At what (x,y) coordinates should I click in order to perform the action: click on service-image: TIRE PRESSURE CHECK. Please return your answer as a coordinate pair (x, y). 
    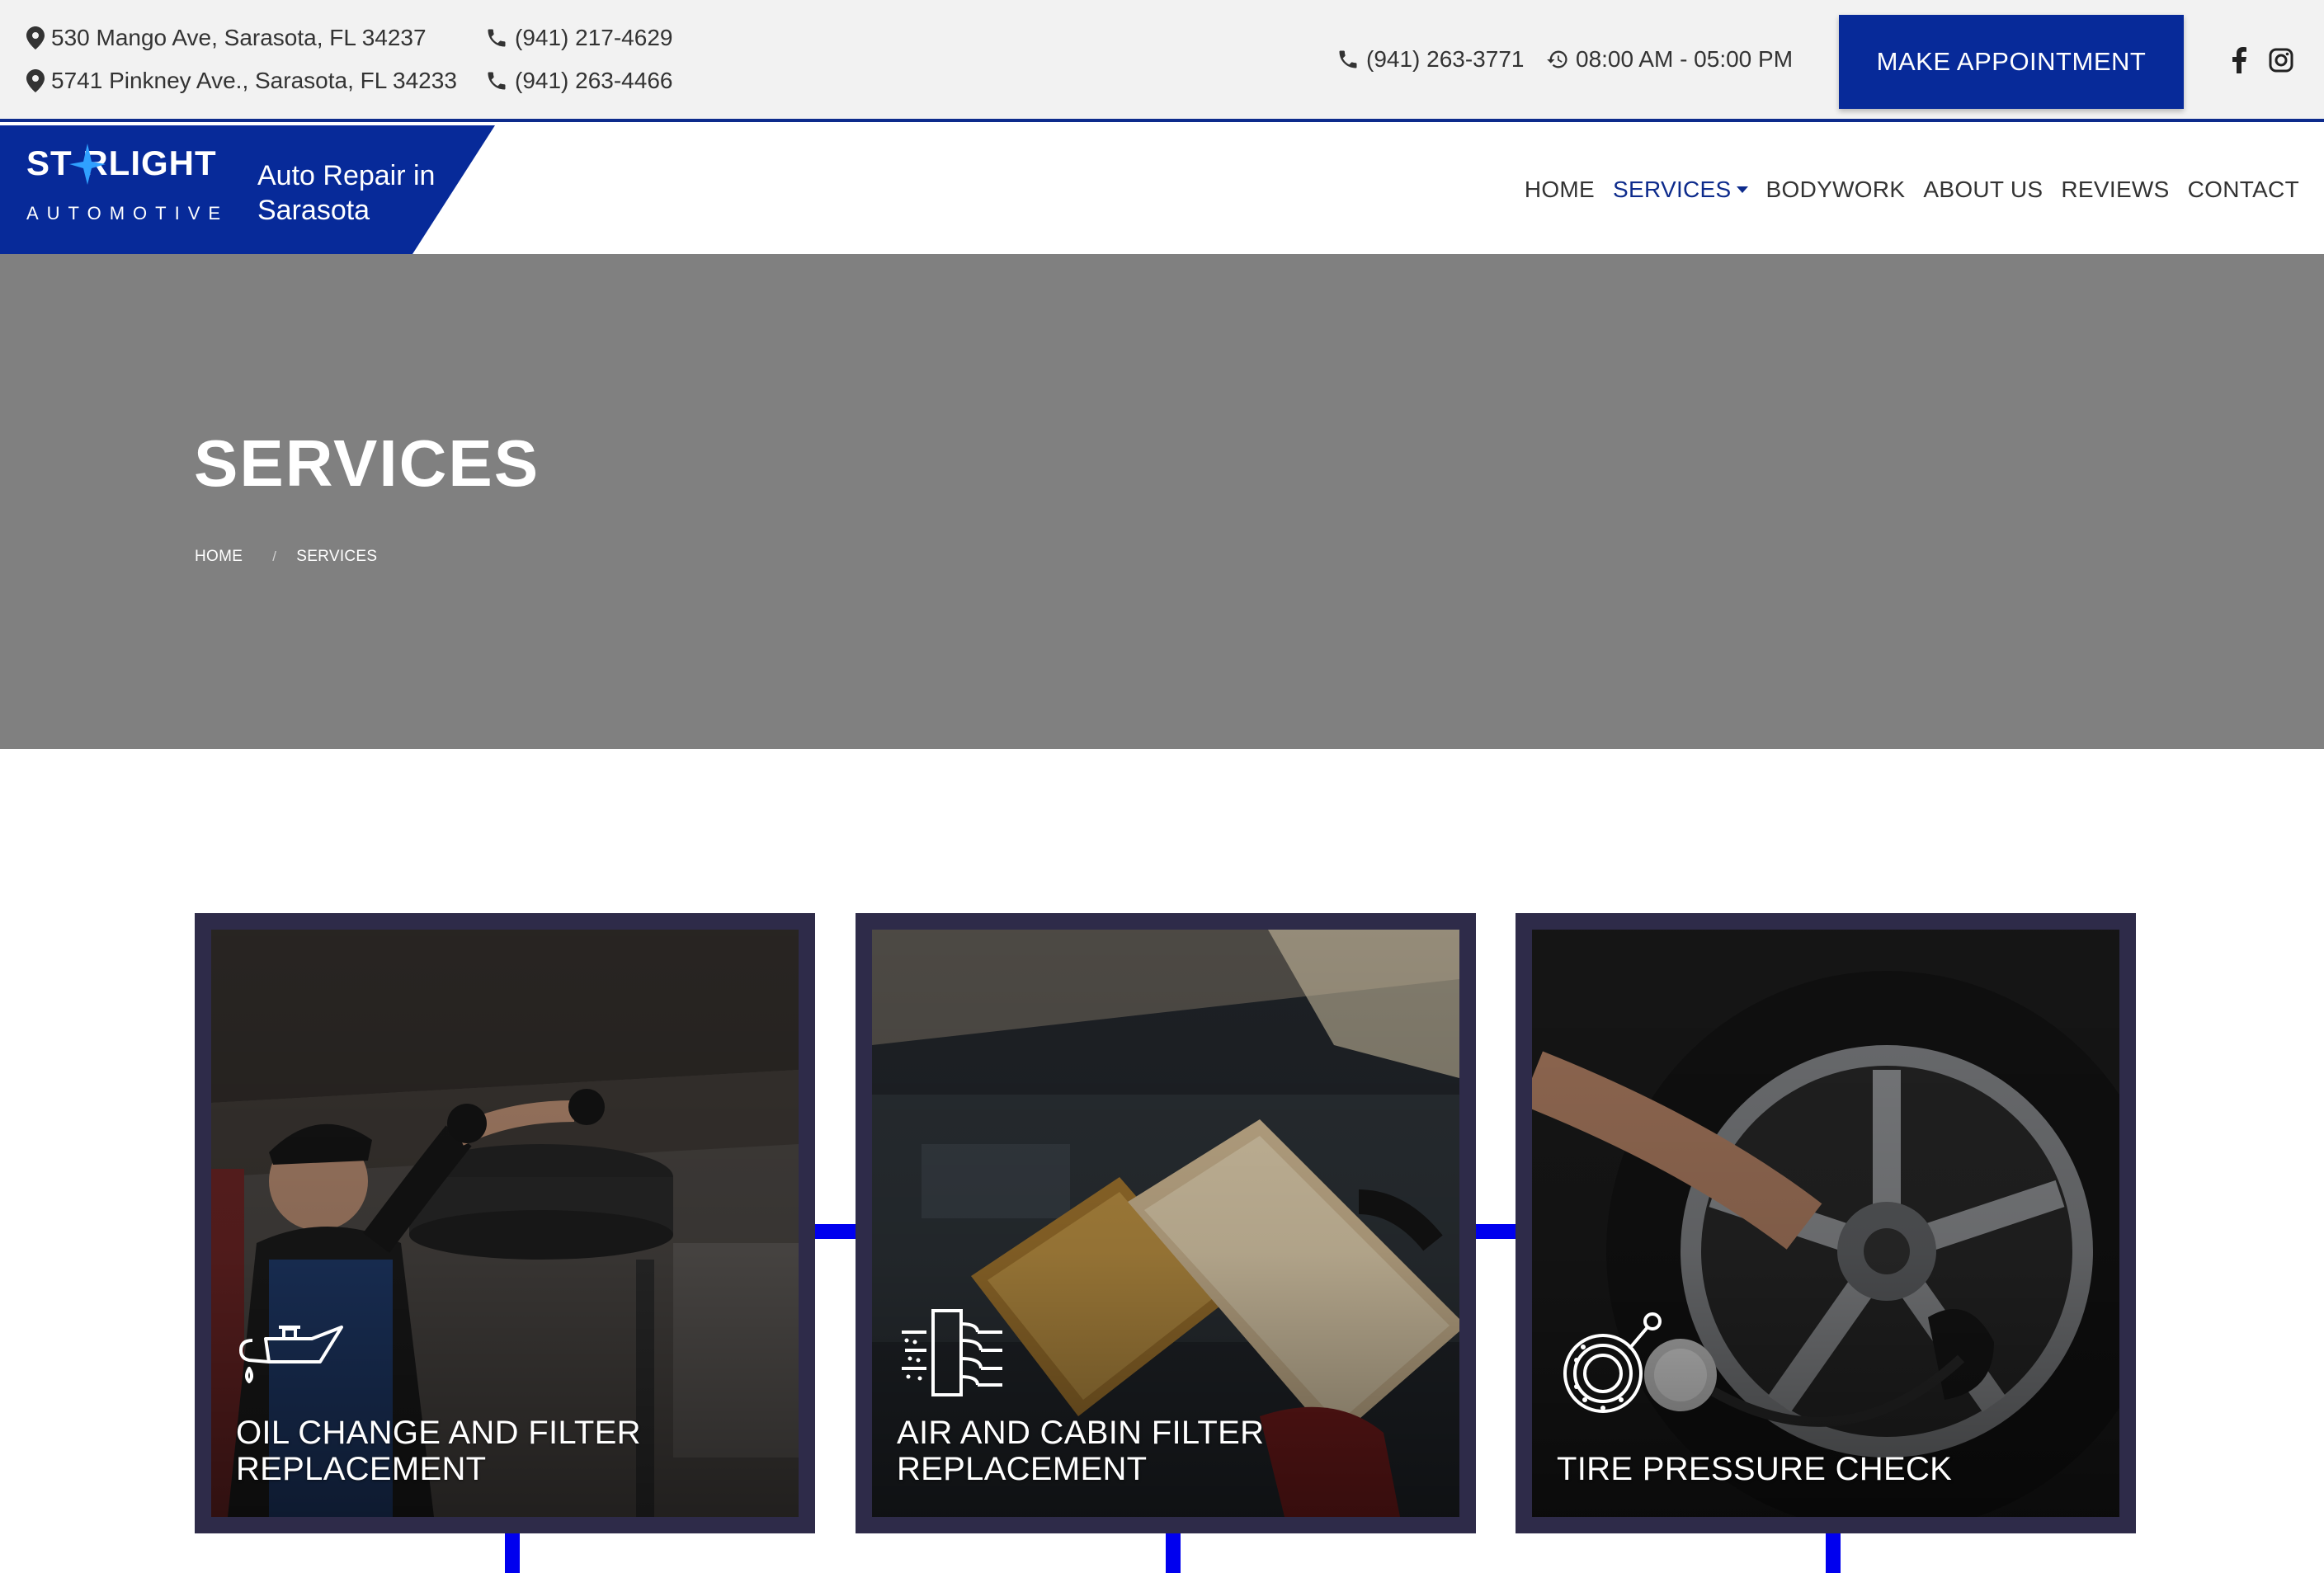
    Looking at the image, I should click on (1825, 1223).